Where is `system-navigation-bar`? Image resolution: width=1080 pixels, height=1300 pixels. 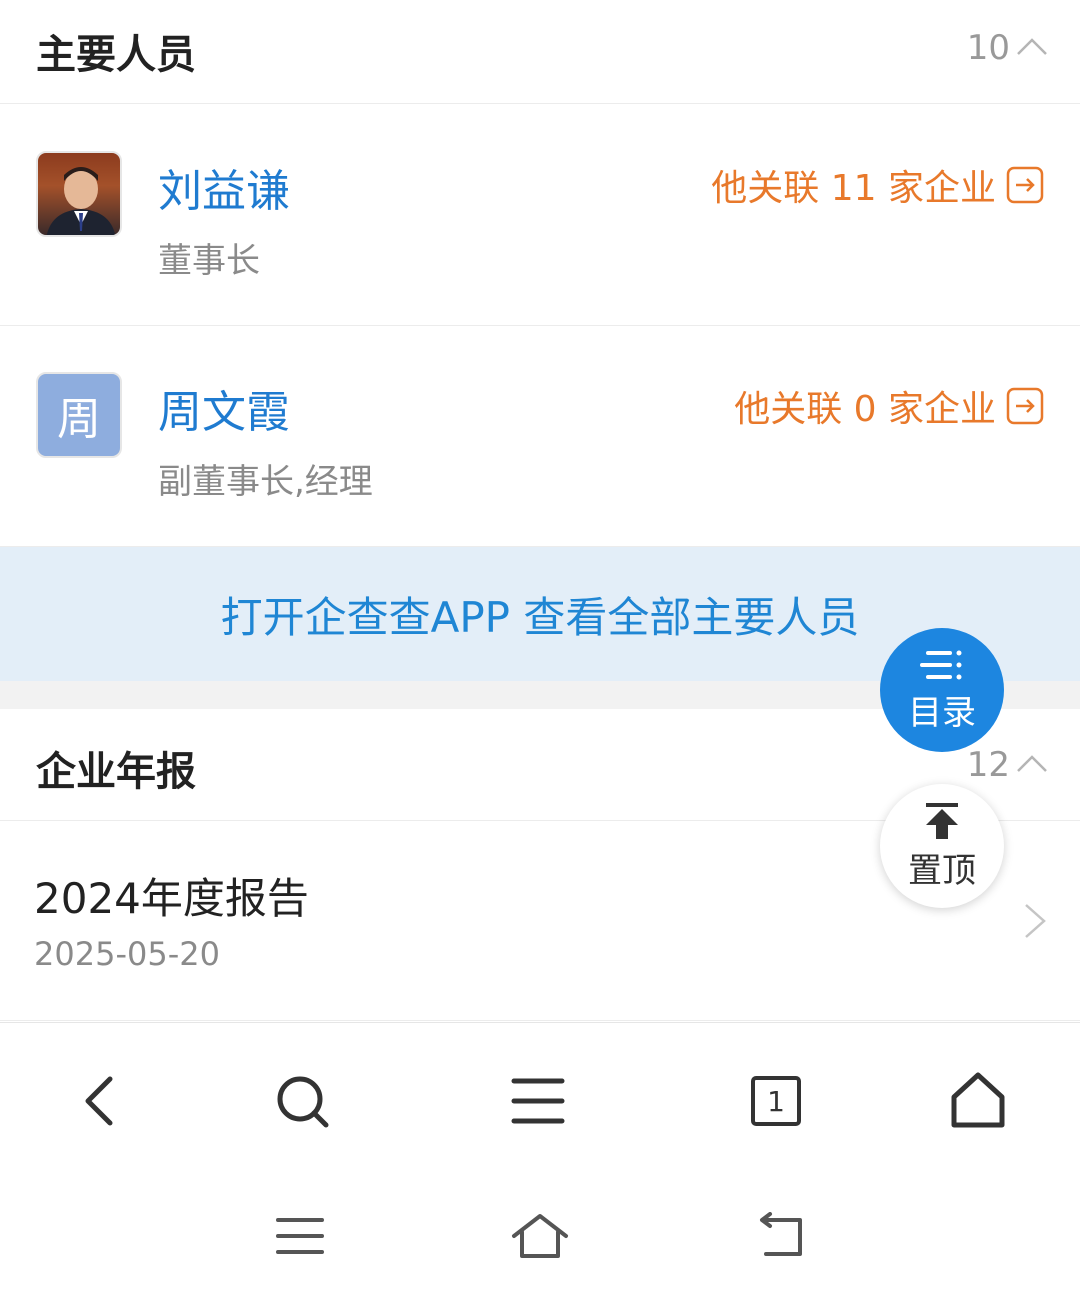
system-navigation-bar is located at coordinates (540, 1236).